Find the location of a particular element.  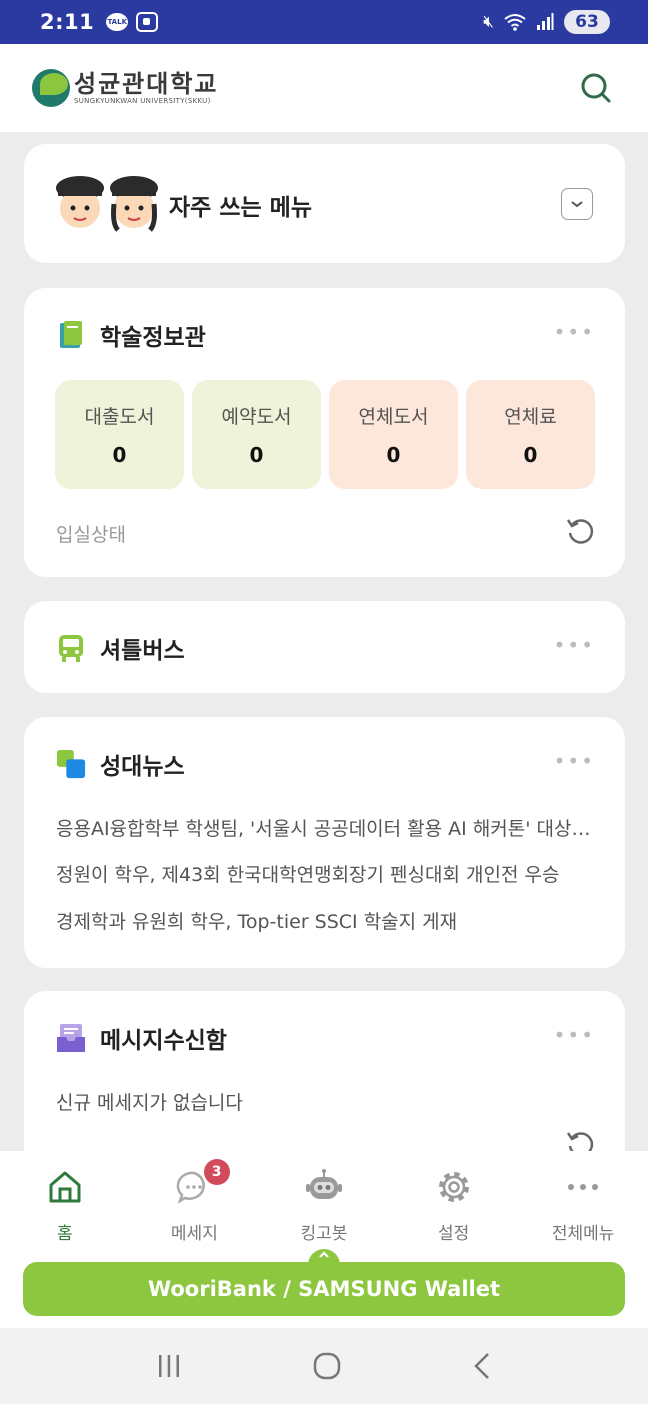

news-title: 성대뉴스 is located at coordinates (142, 767).